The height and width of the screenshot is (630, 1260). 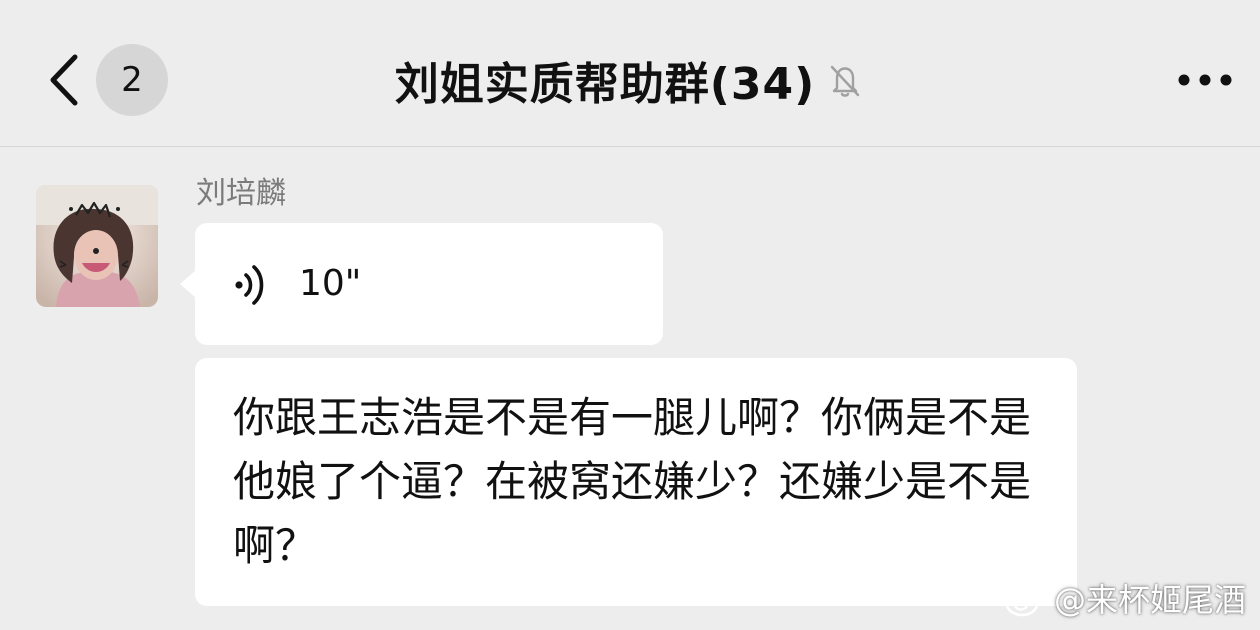 I want to click on more-dots-icon, so click(x=1205, y=80).